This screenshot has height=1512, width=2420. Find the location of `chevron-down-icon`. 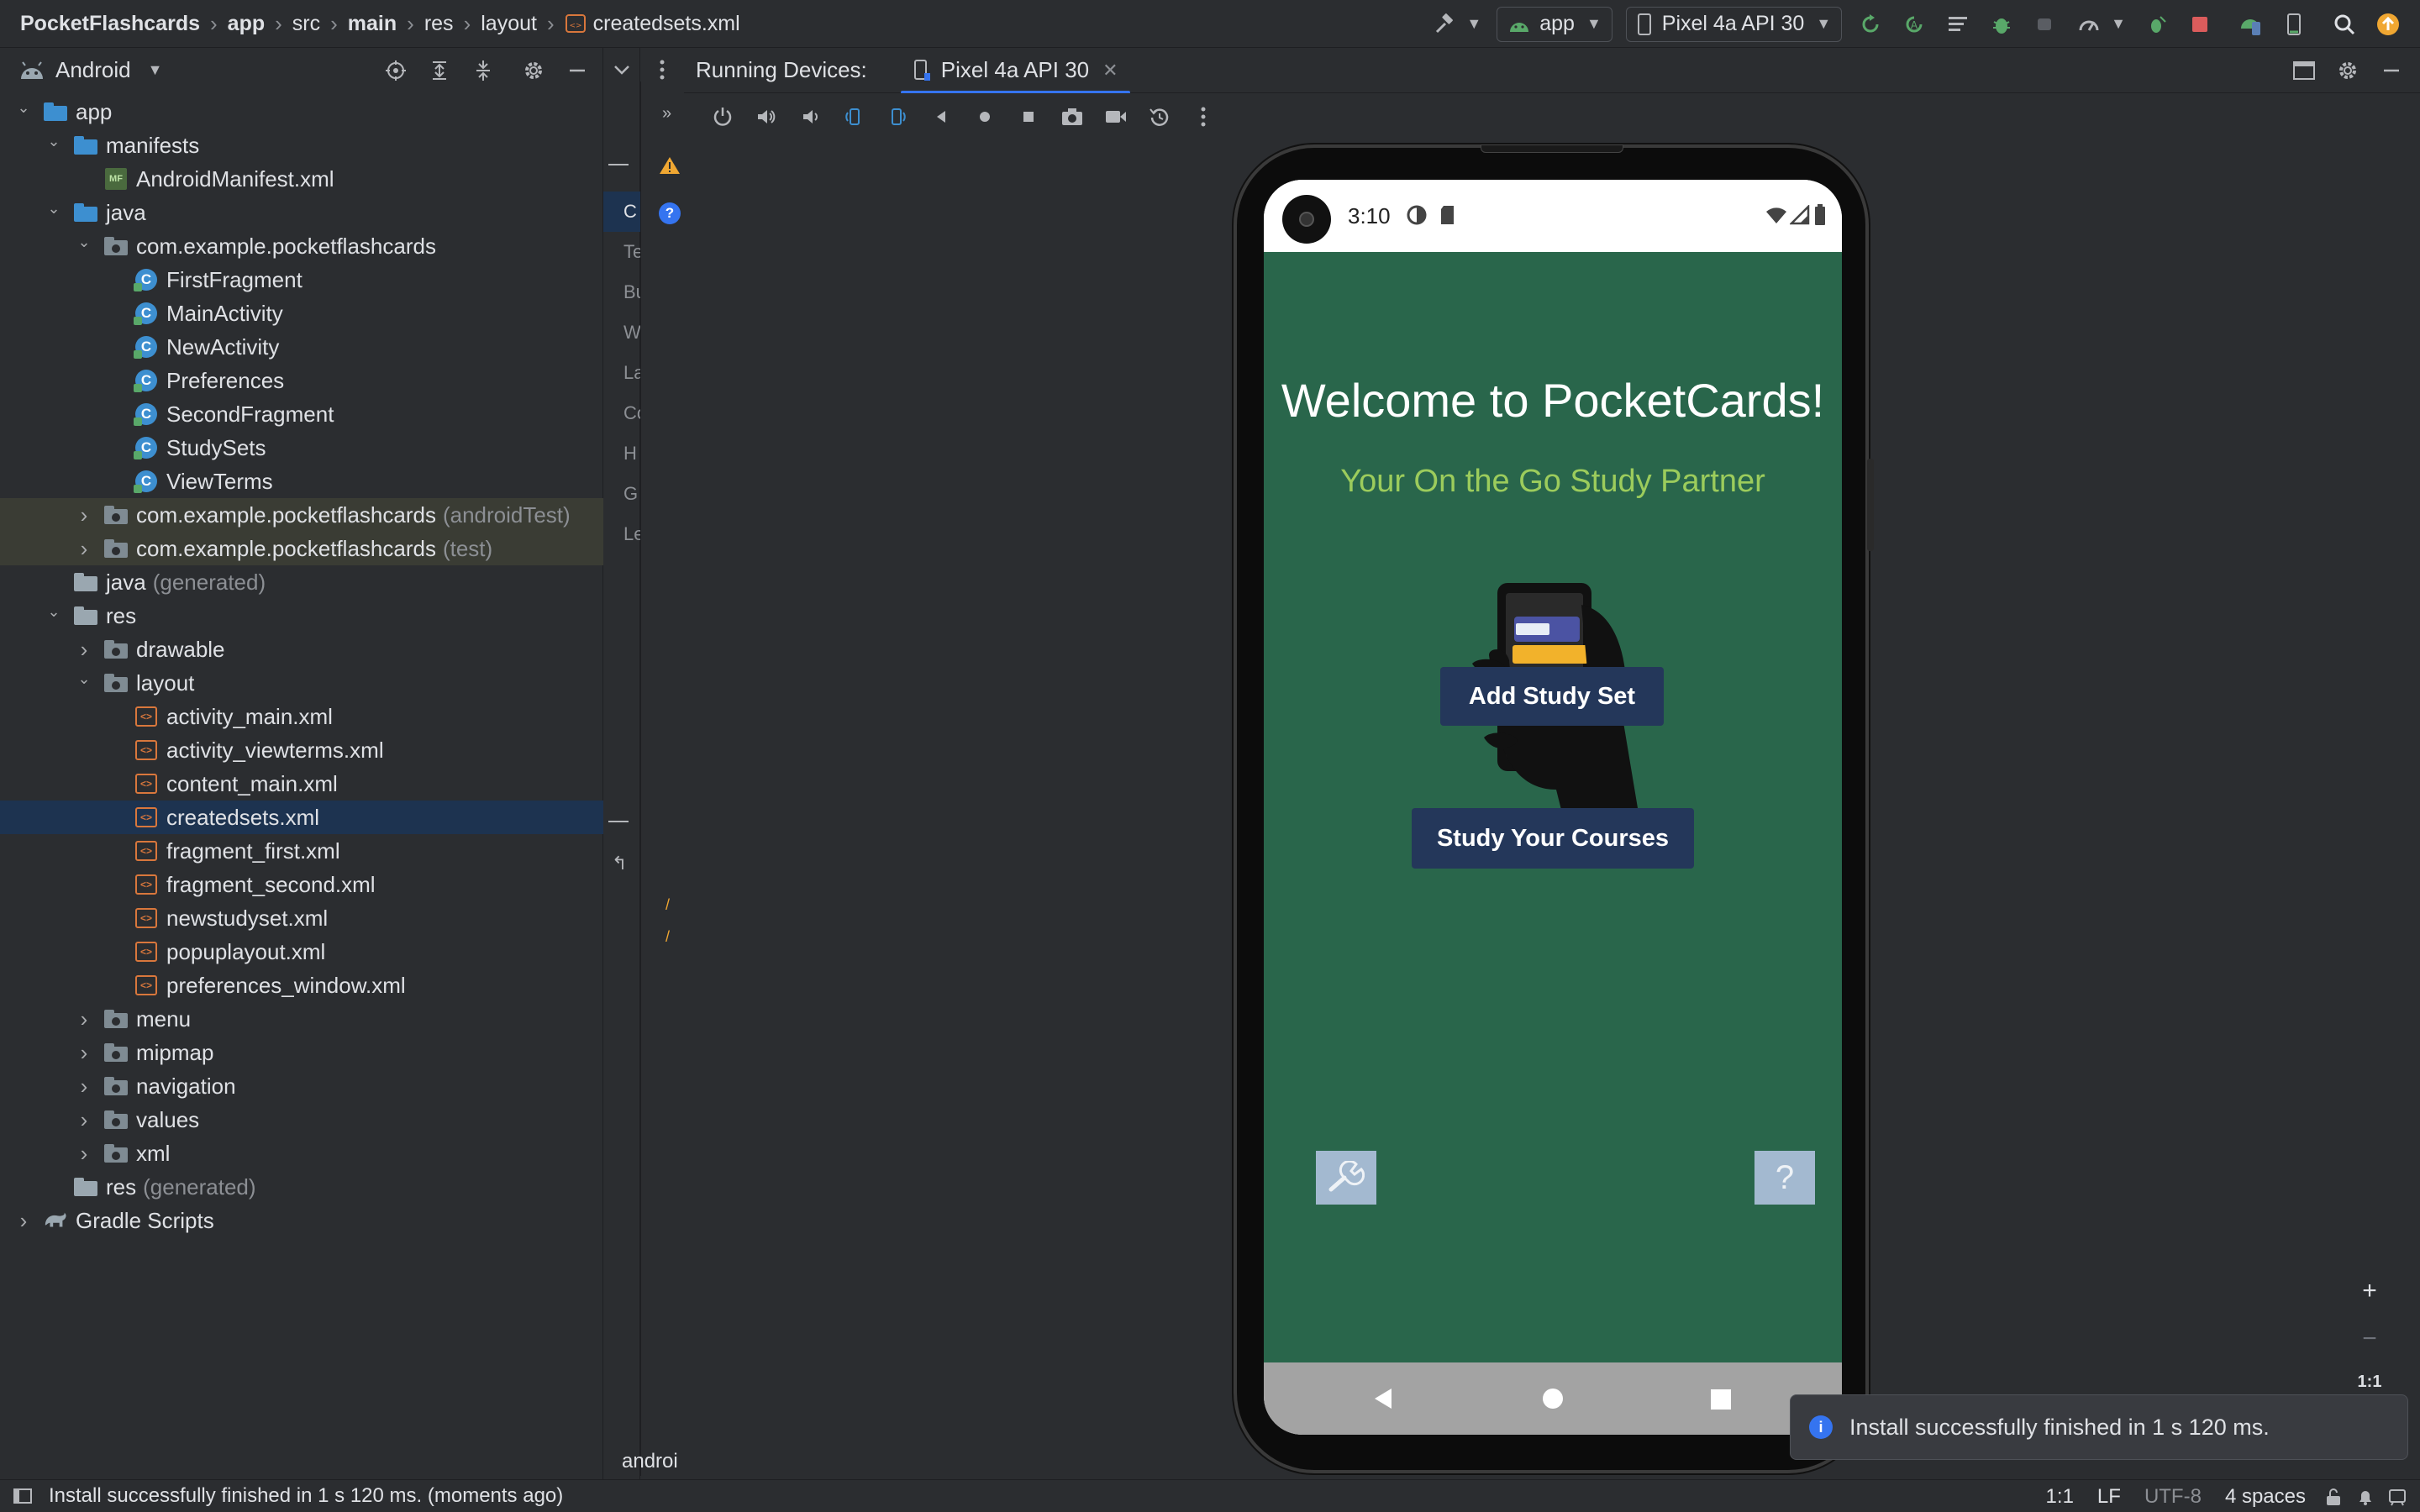

chevron-down-icon is located at coordinates (621, 70).